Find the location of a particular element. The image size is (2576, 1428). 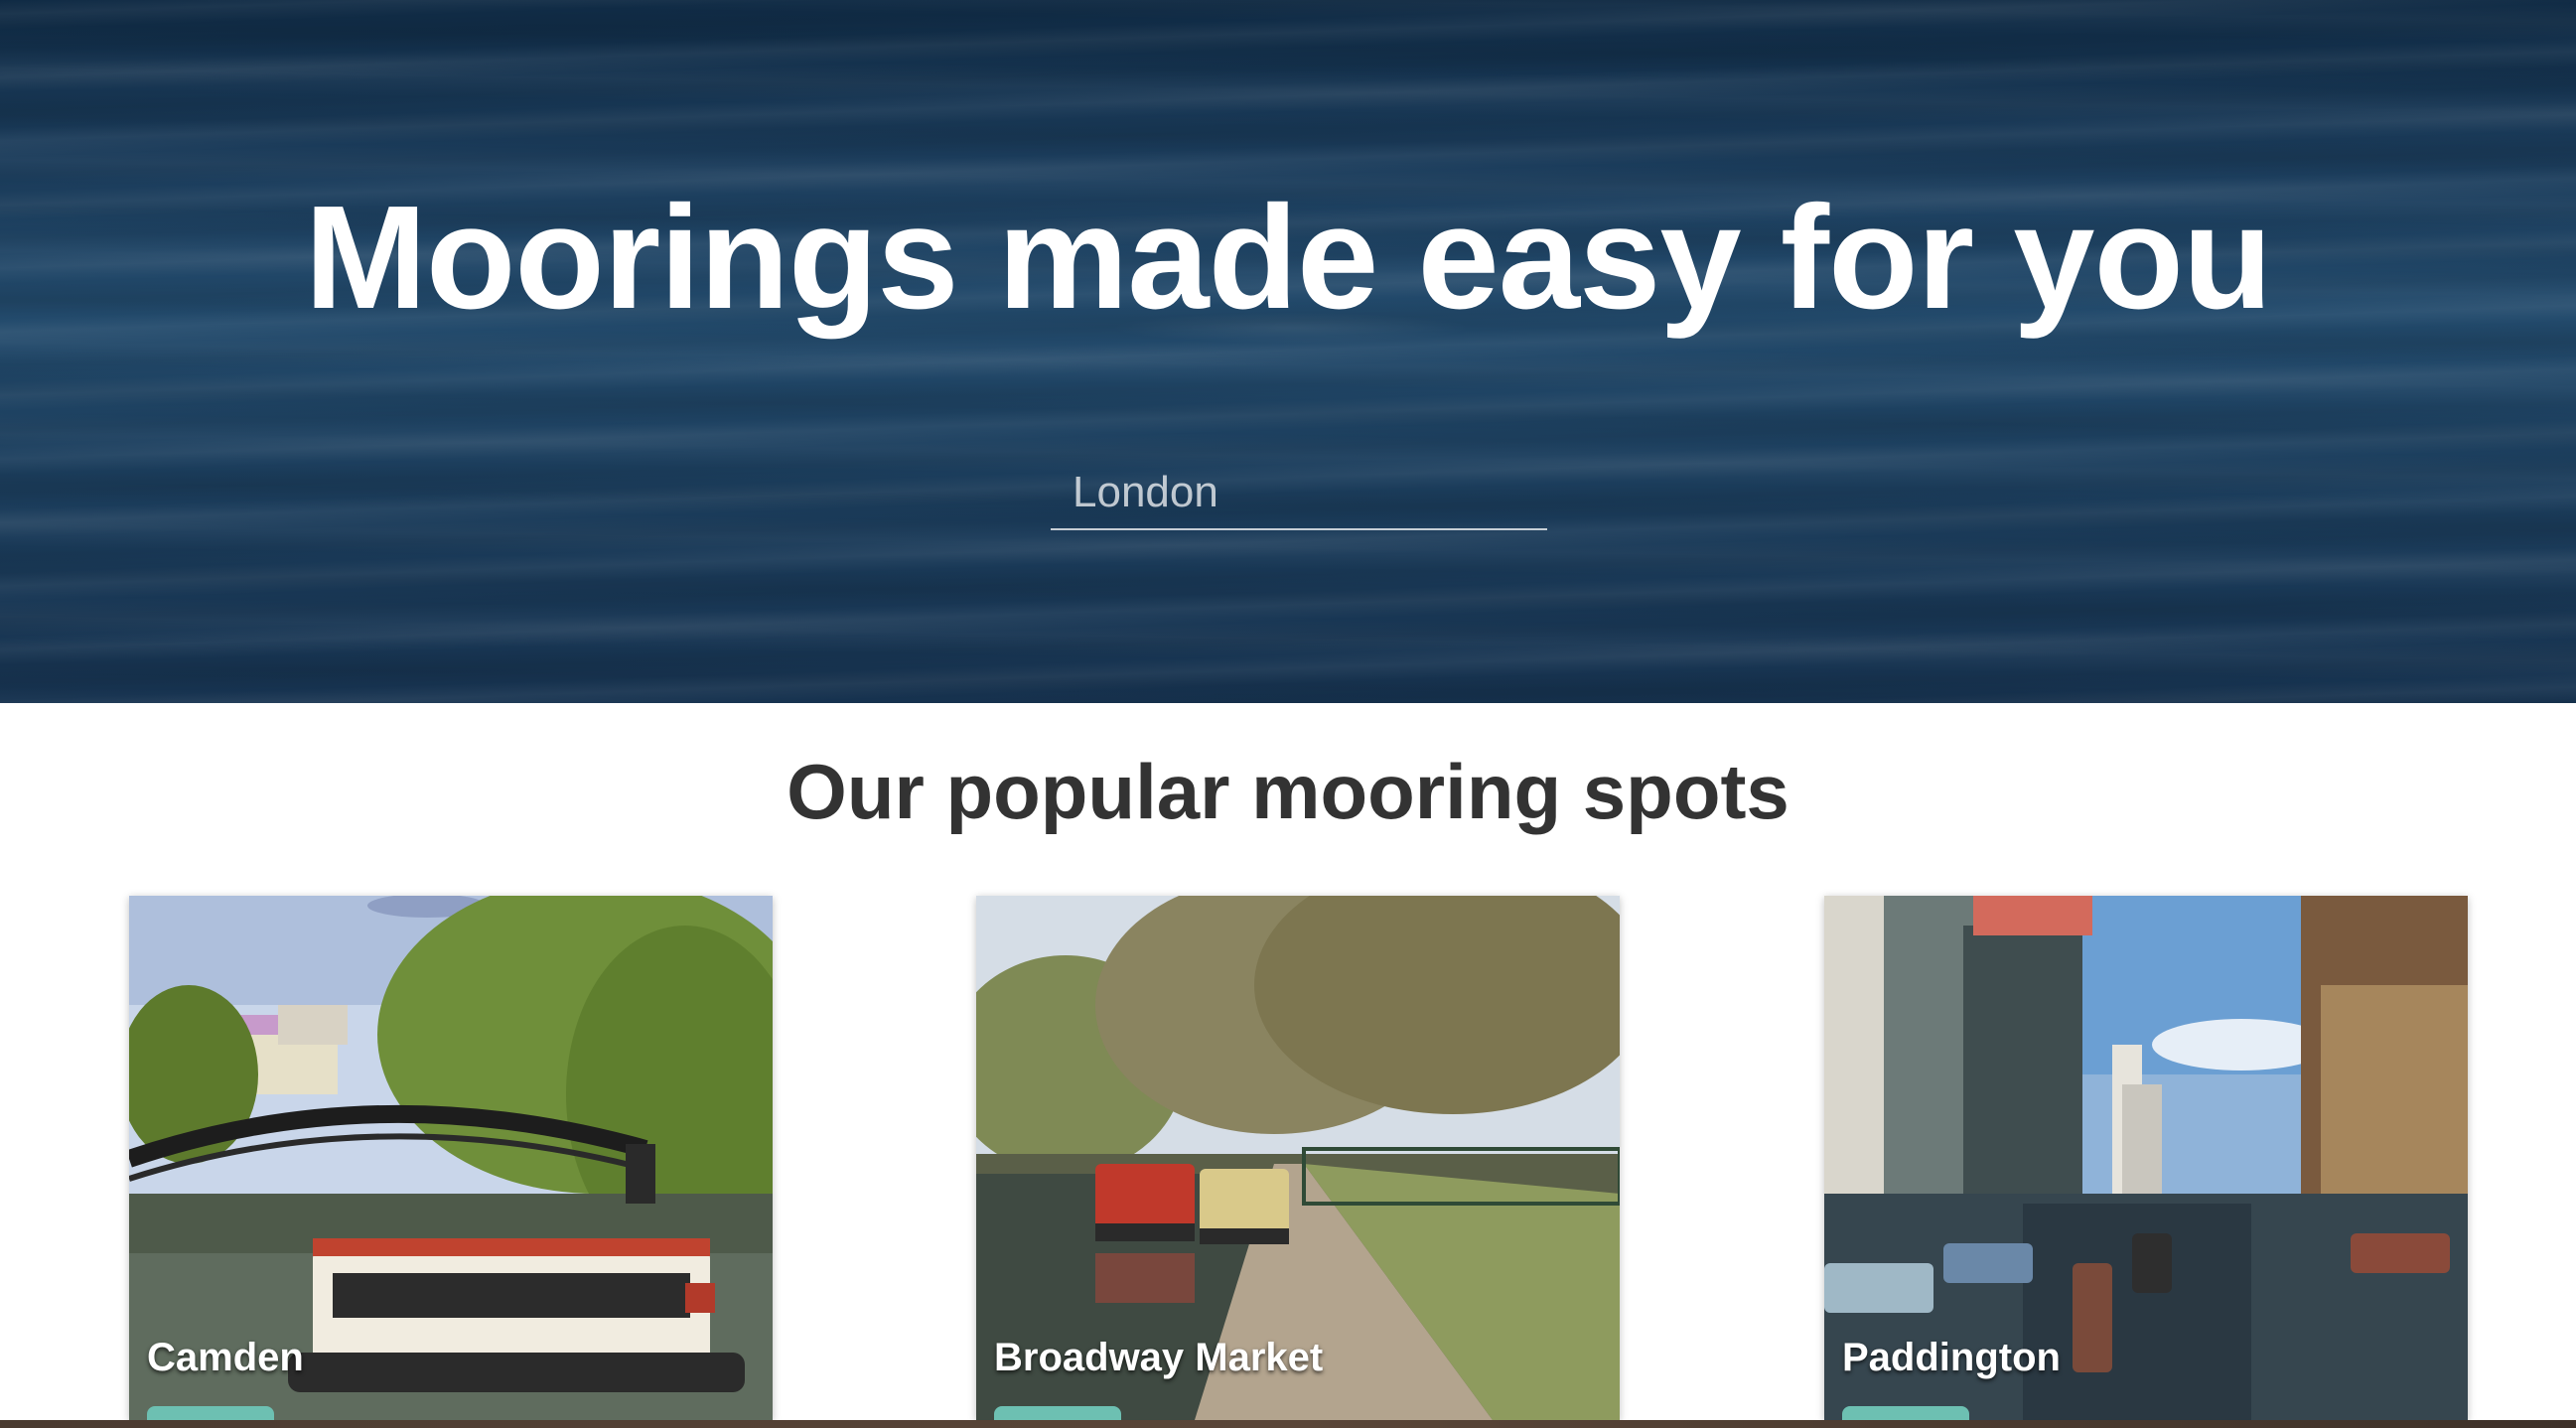

location-search is located at coordinates (1299, 494).